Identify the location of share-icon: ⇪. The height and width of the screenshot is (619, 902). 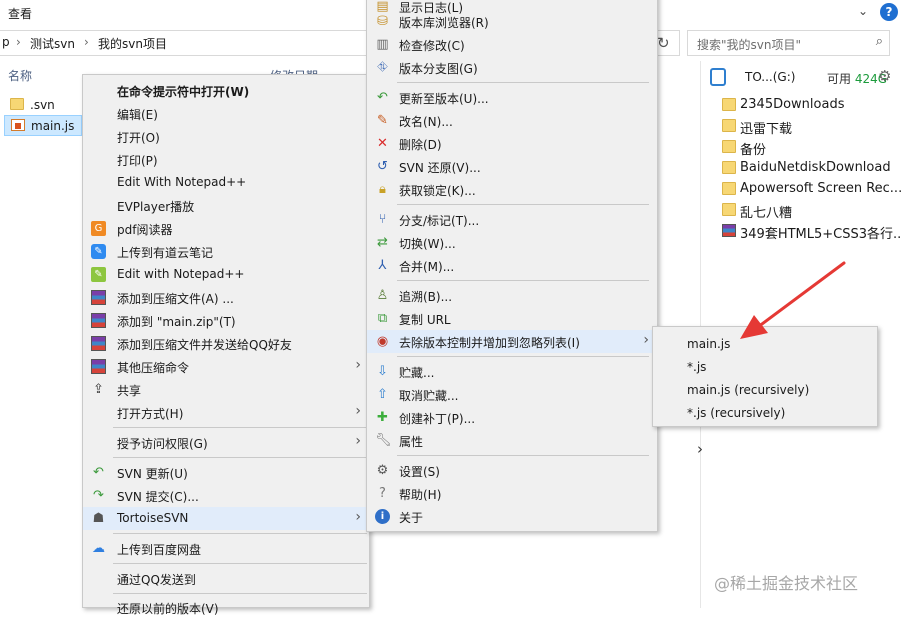
(98, 389).